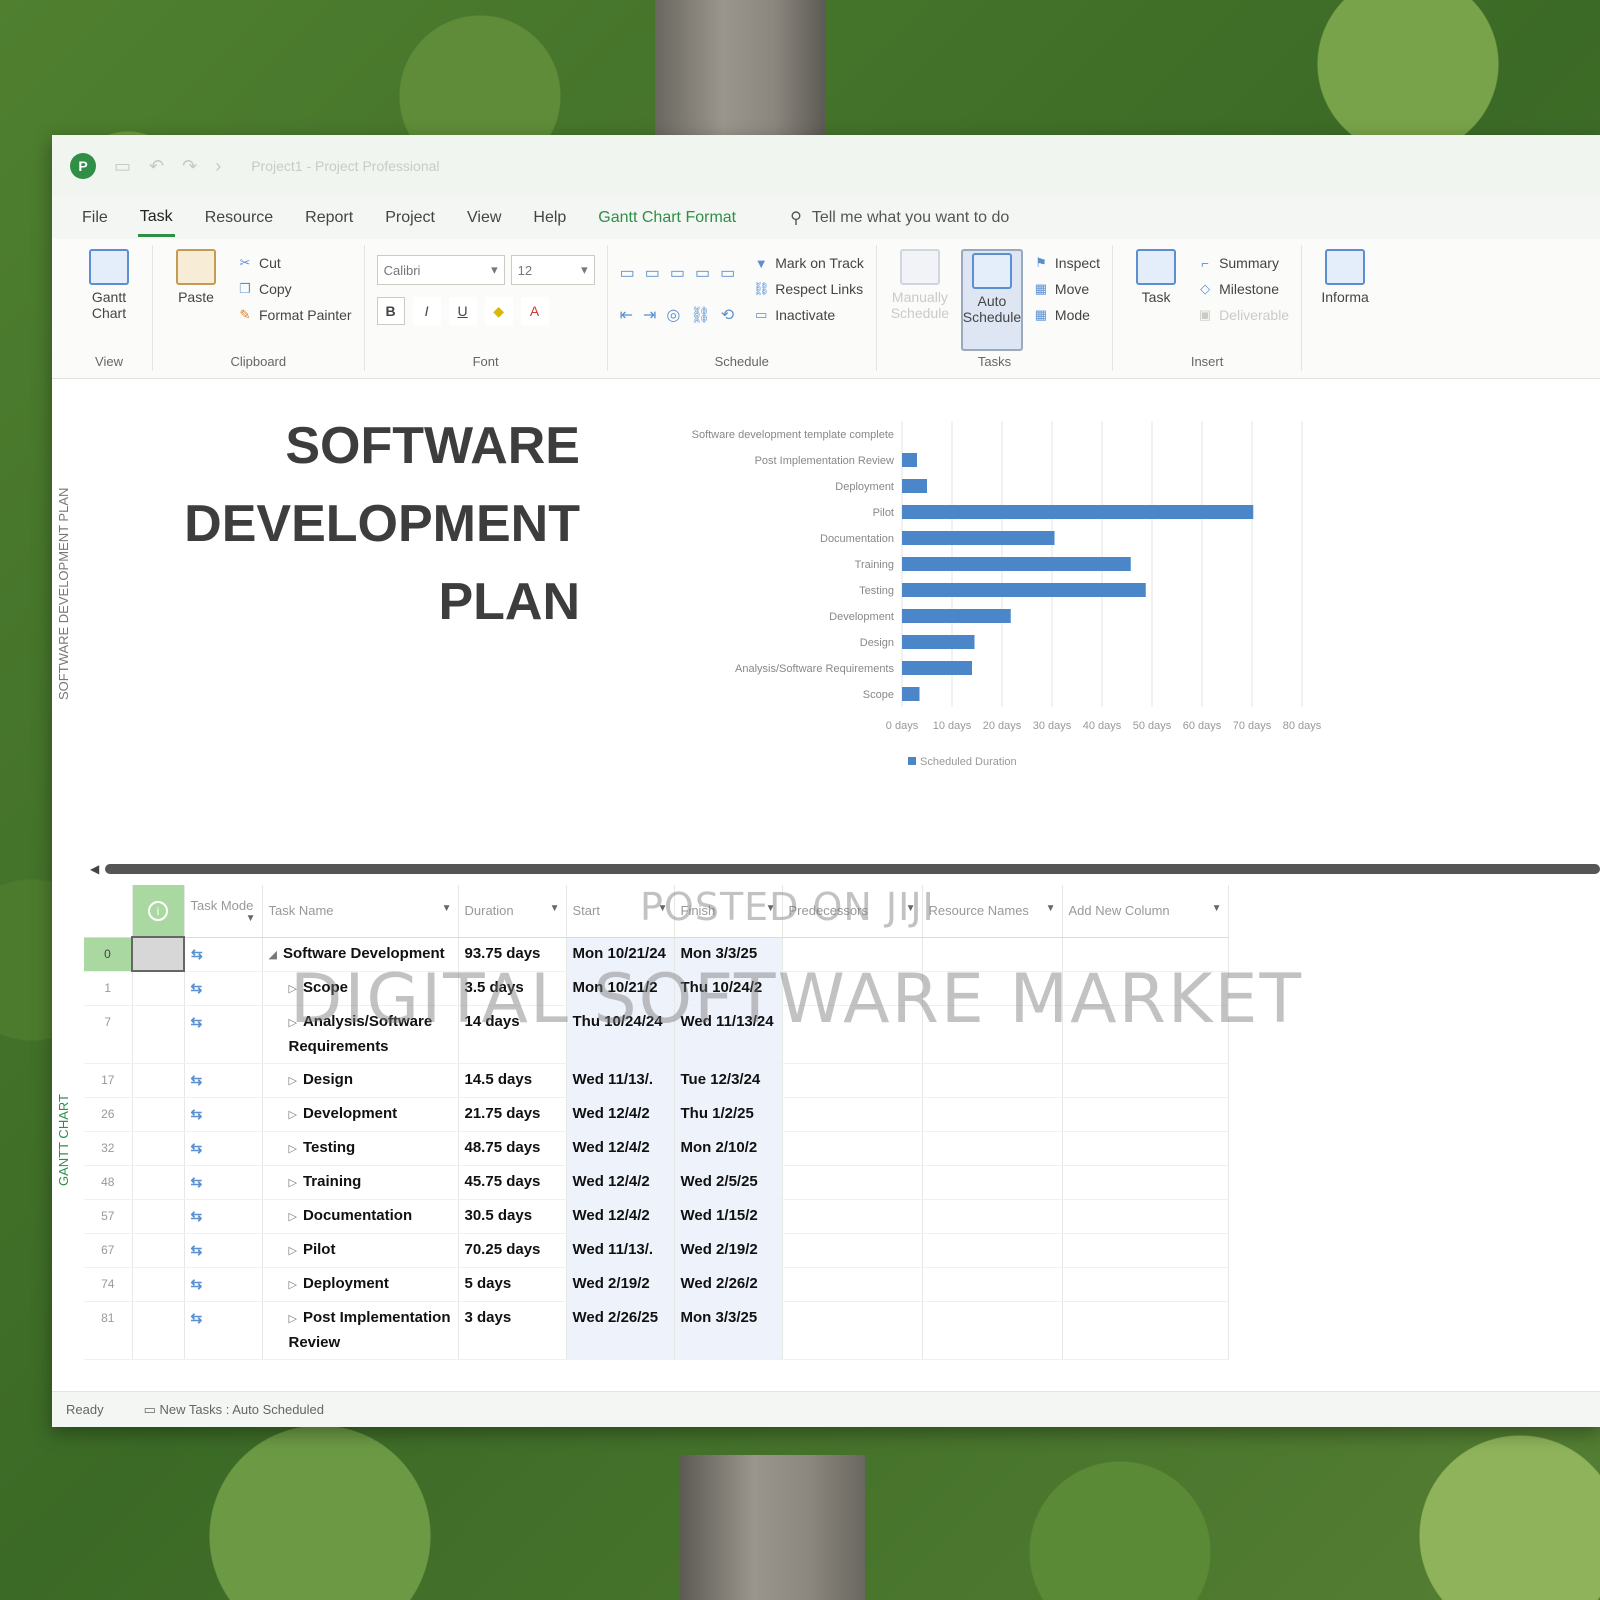 This screenshot has height=1600, width=1600. Describe the element at coordinates (512, 1114) in the screenshot. I see `duration-cell: 21.75 days` at that location.